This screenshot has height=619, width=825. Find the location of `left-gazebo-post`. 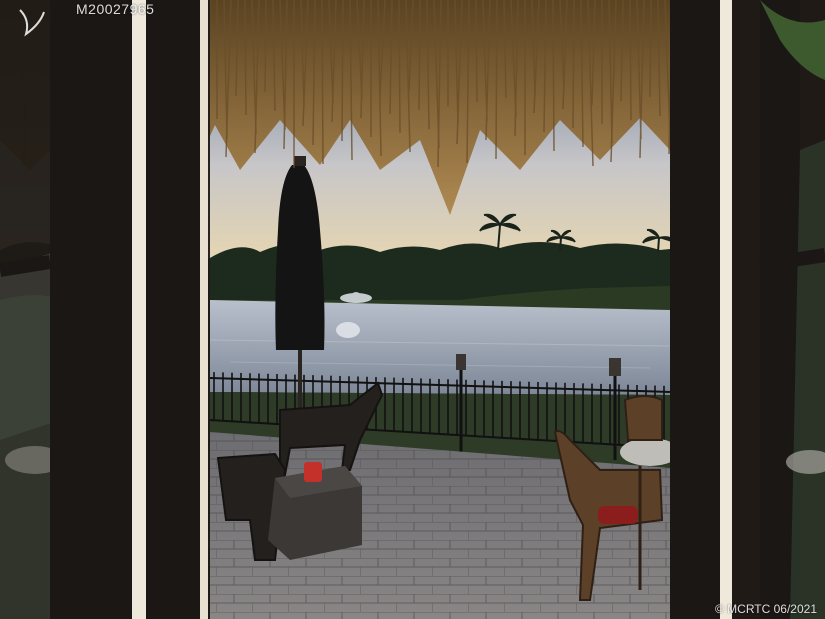

left-gazebo-post is located at coordinates (96, 309).